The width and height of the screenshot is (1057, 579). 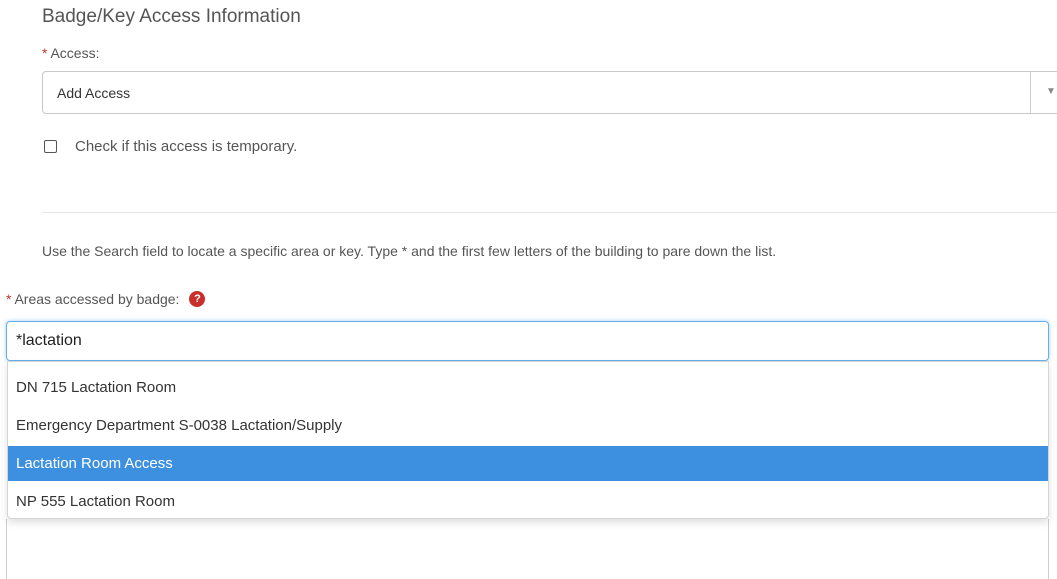 What do you see at coordinates (75, 53) in the screenshot?
I see `access-label-text: Access:` at bounding box center [75, 53].